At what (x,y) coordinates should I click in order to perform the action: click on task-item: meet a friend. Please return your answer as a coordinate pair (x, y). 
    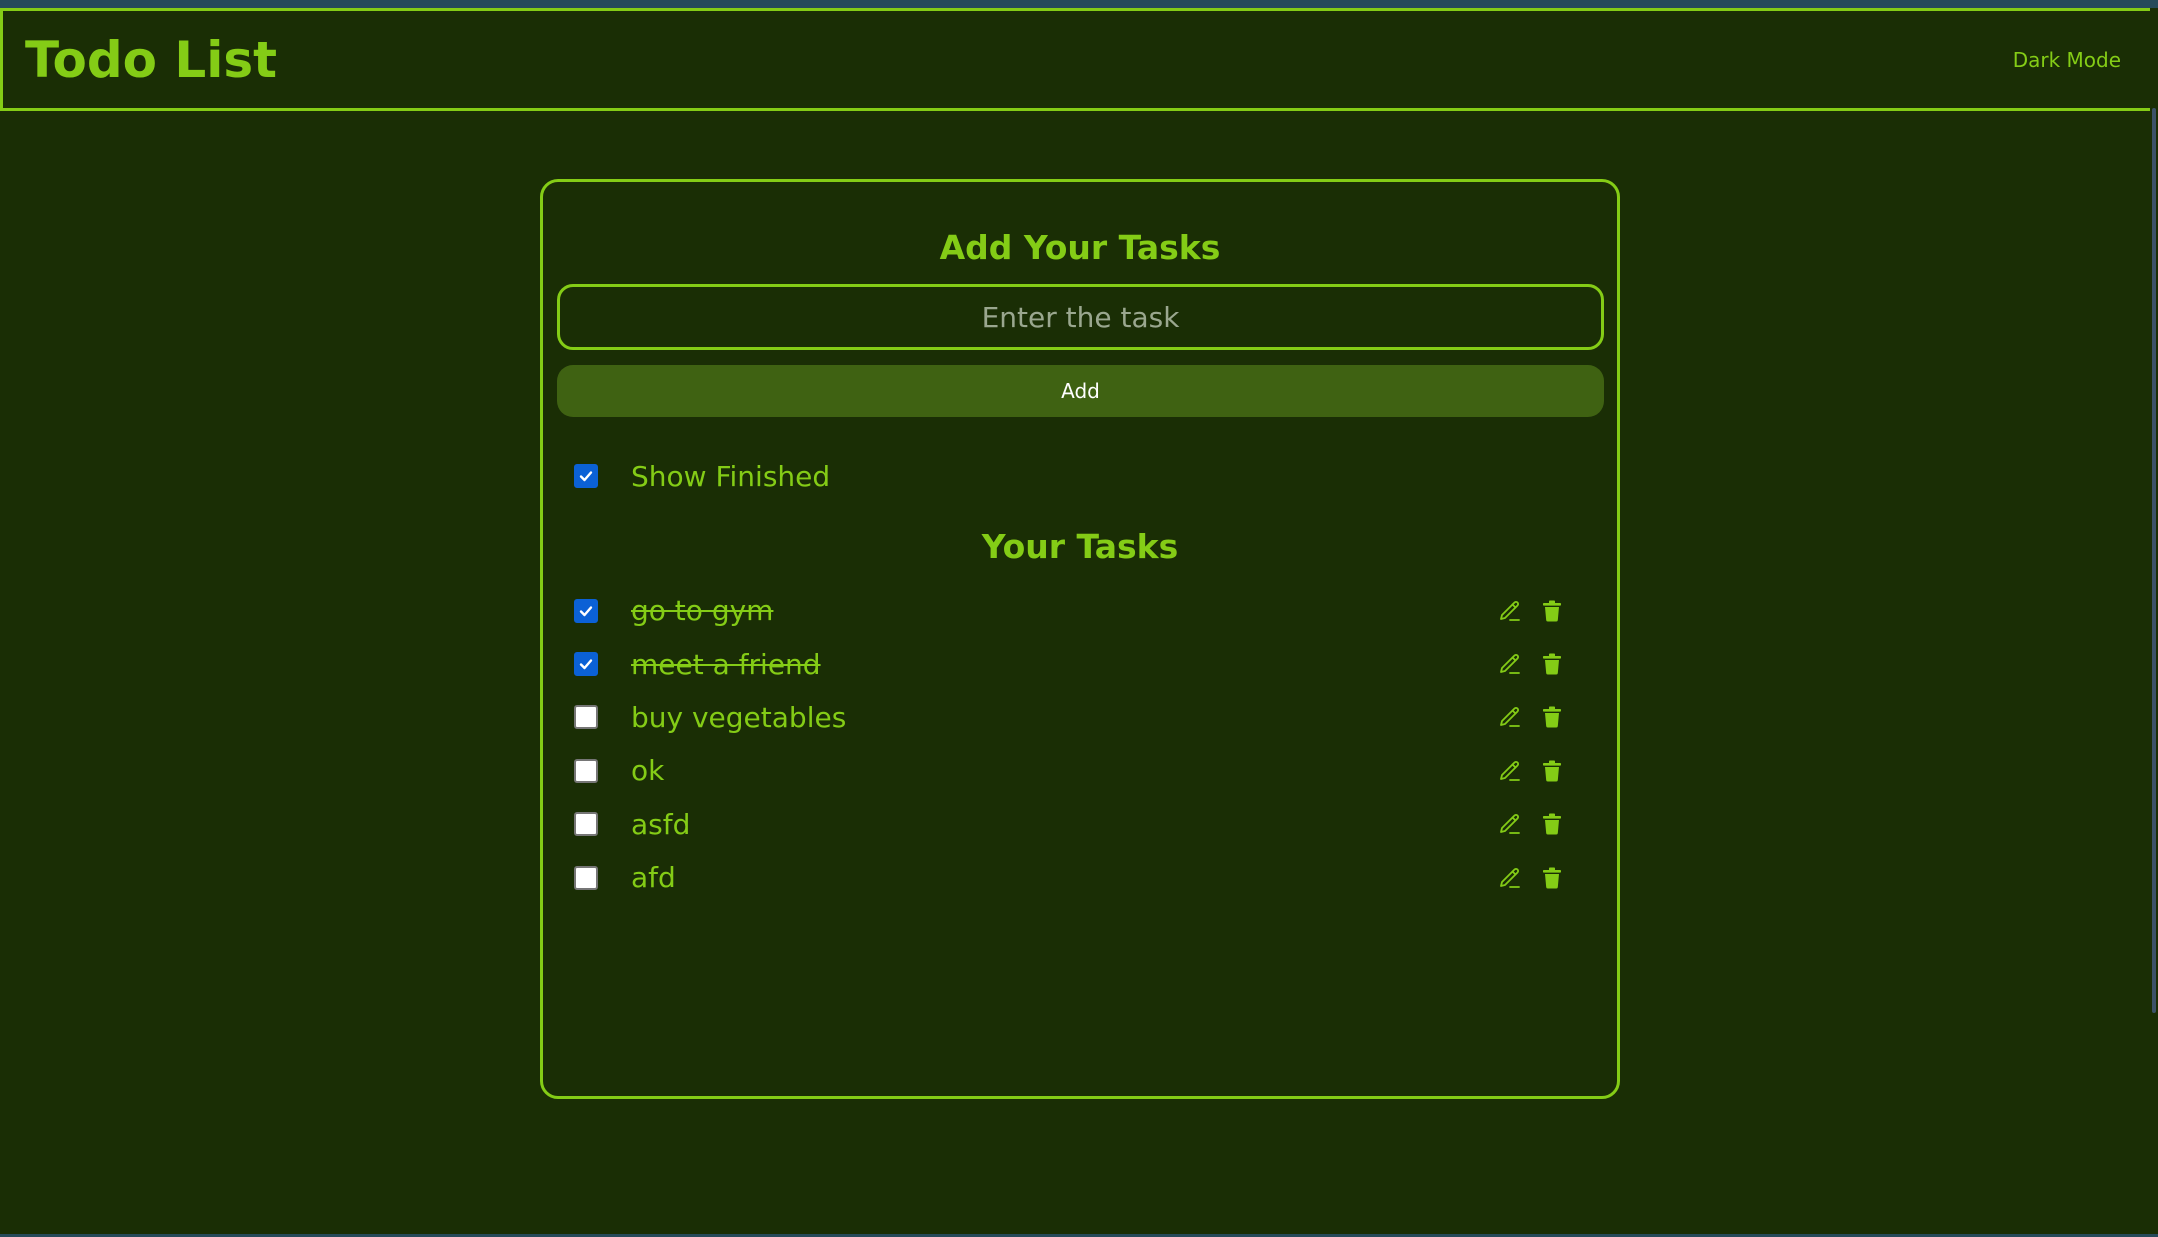
    Looking at the image, I should click on (1084, 663).